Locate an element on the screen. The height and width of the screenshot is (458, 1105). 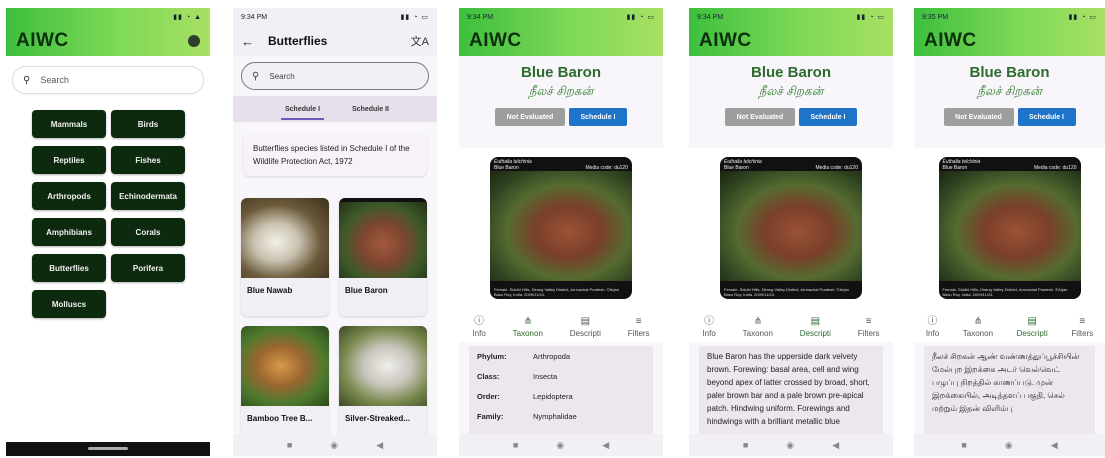
species-name: Blue Baron is located at coordinates (366, 290).